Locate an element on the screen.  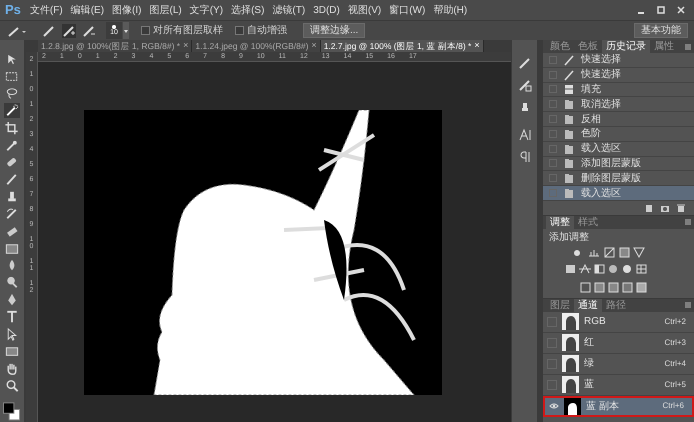
history-item: 反相 is located at coordinates (618, 119).